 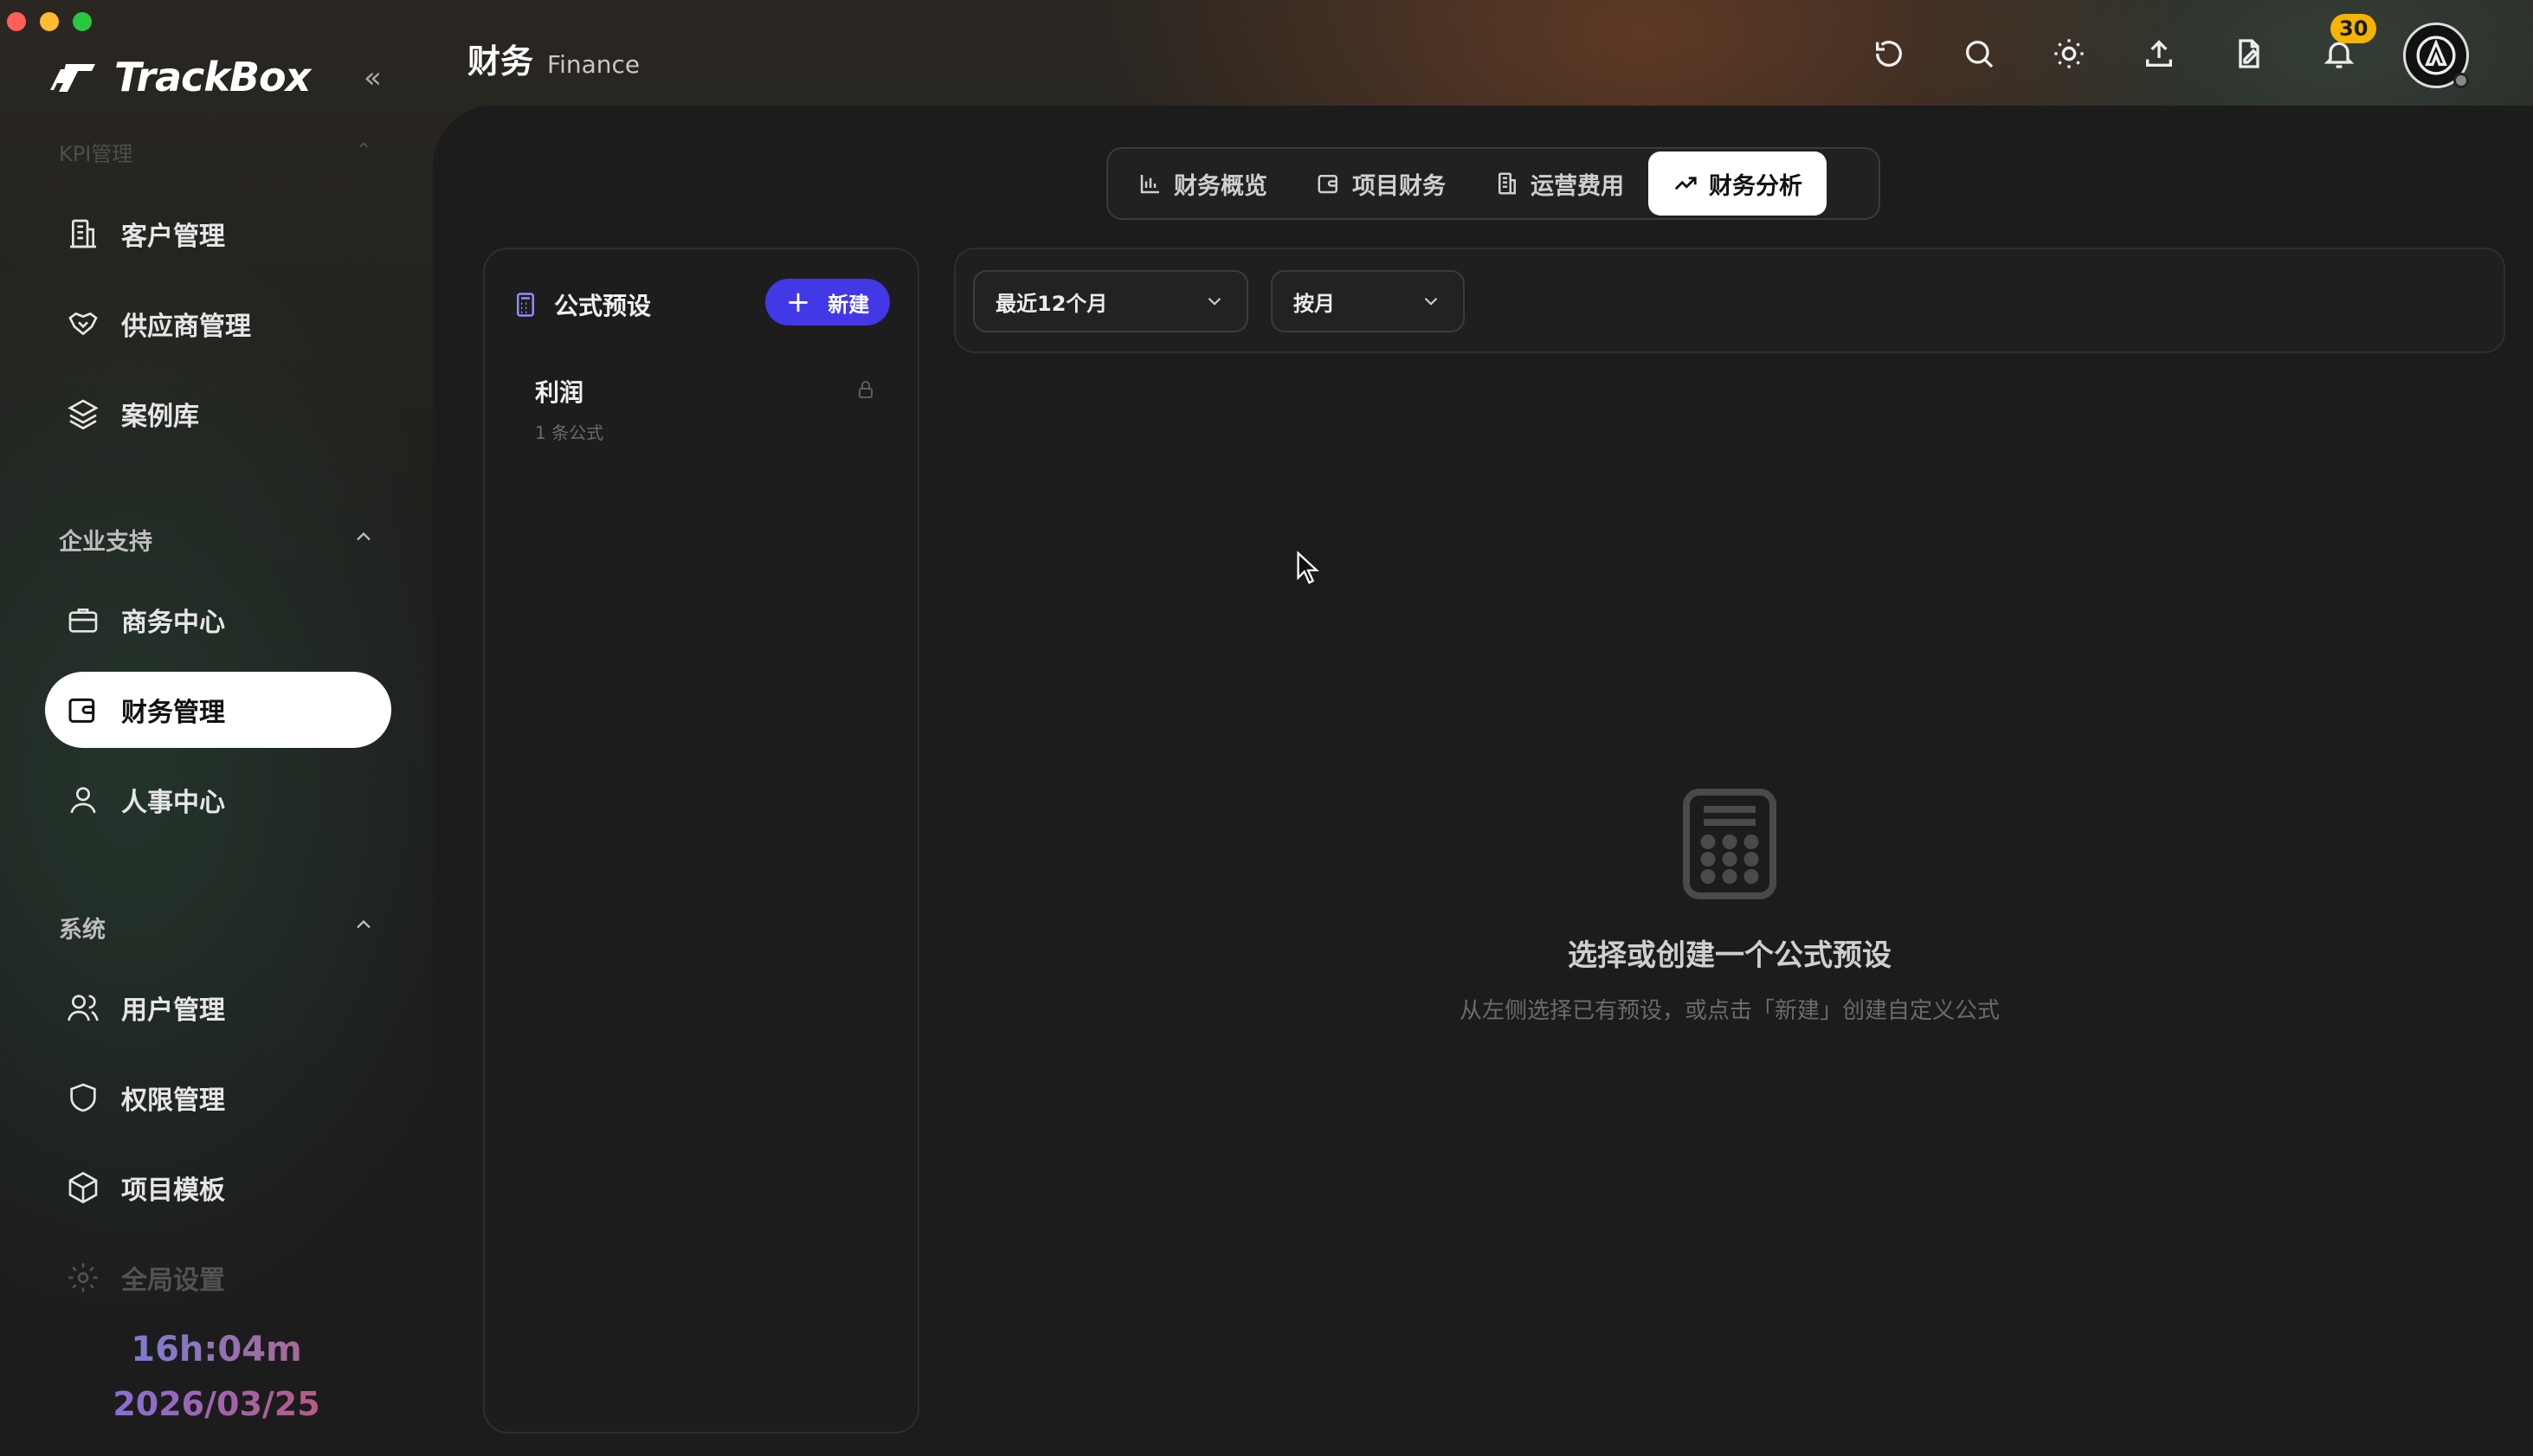 I want to click on empty-state: 选择或创建一个公式预设 从左侧选择已有预设，或点击「新建」创建自定义公式, so click(x=1729, y=906).